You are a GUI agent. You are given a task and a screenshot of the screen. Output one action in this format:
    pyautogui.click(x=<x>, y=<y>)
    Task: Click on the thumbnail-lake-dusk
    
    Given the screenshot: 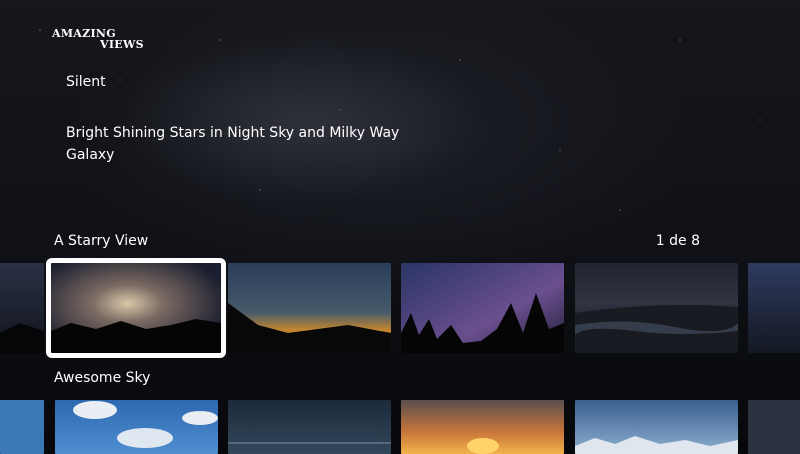 What is the action you would take?
    pyautogui.click(x=309, y=308)
    